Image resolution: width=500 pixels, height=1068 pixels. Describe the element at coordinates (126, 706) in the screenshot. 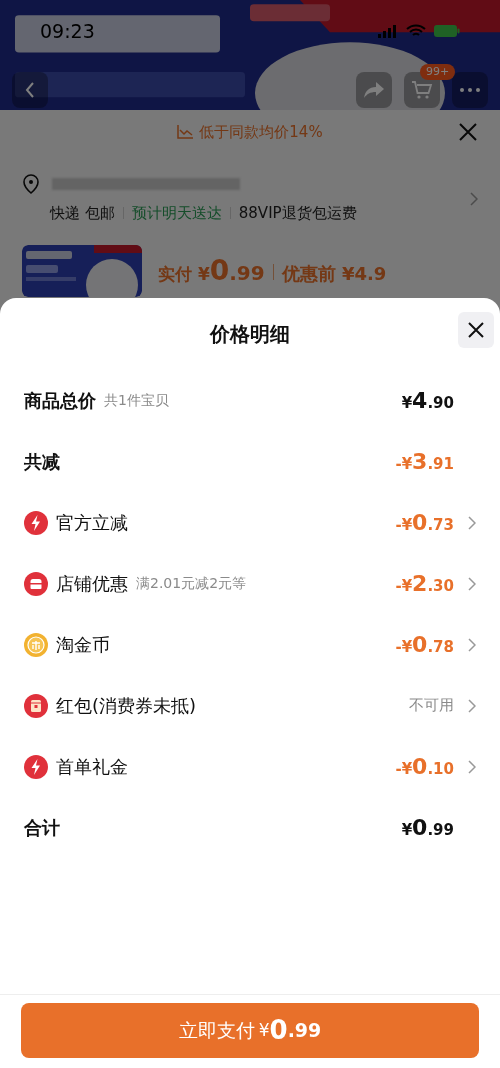

I see `row-label: 红包(消费券未抵)` at that location.